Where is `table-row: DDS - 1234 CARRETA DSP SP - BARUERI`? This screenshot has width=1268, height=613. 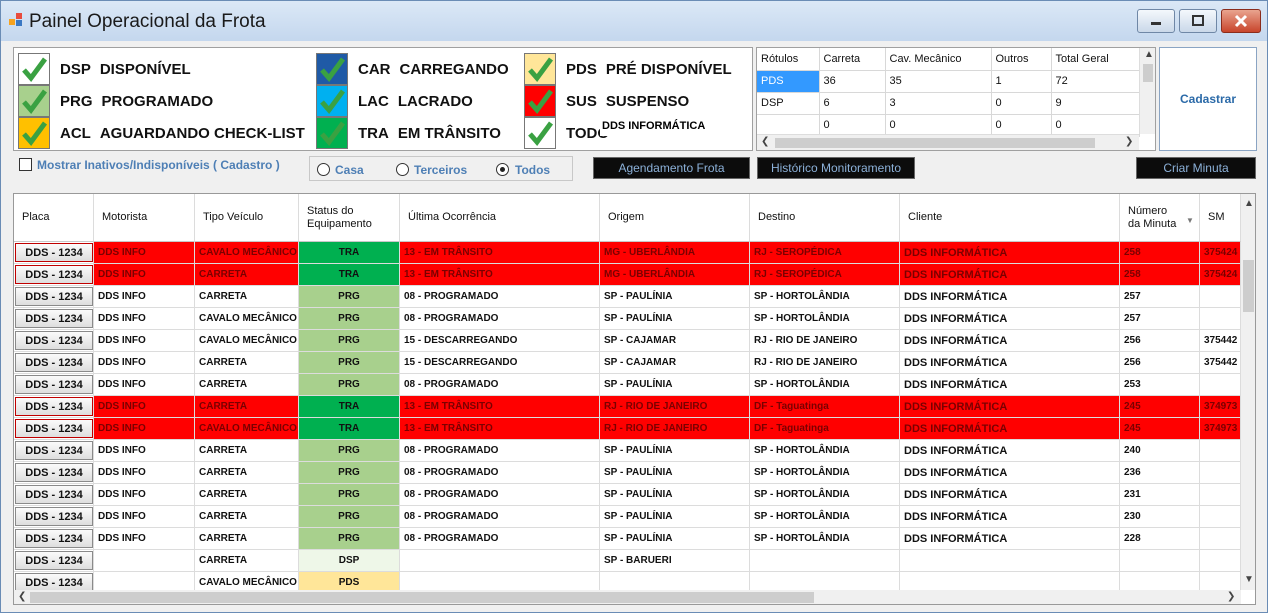 table-row: DDS - 1234 CARRETA DSP SP - BARUERI is located at coordinates (627, 561).